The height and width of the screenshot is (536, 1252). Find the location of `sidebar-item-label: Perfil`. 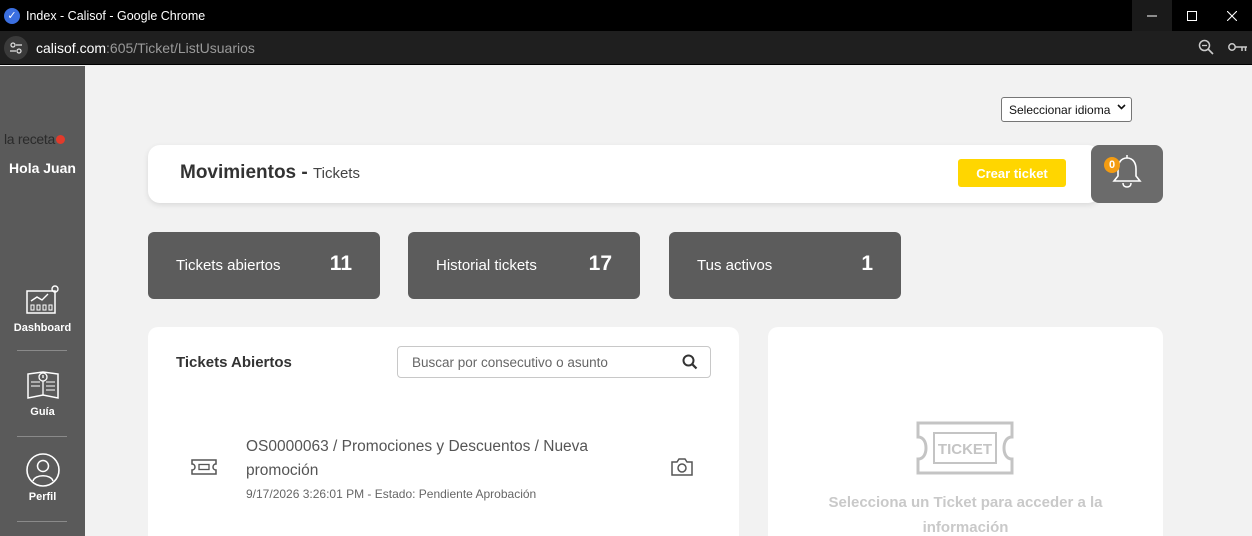

sidebar-item-label: Perfil is located at coordinates (42, 497).